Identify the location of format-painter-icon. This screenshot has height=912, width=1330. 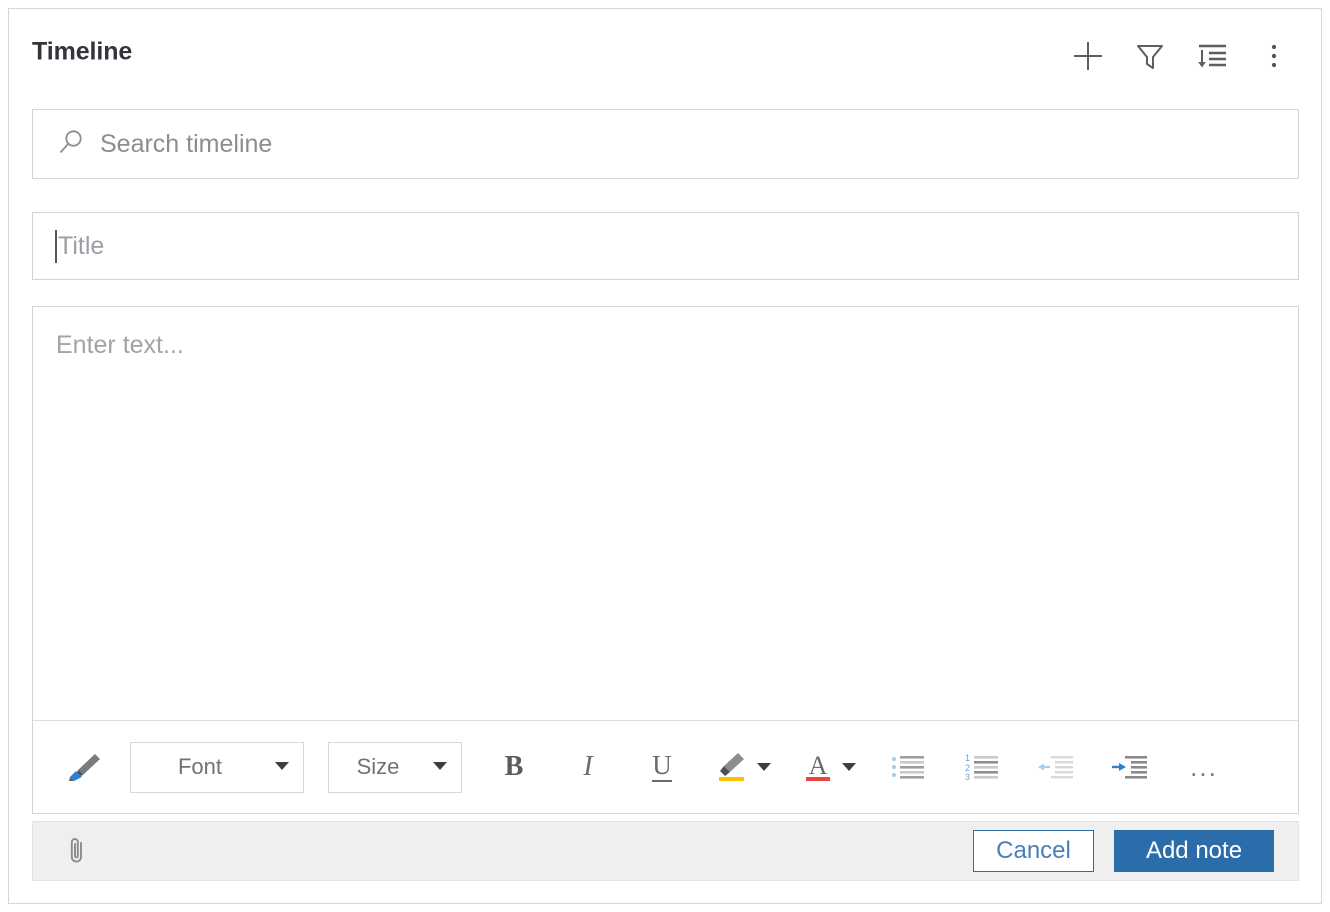
(85, 767).